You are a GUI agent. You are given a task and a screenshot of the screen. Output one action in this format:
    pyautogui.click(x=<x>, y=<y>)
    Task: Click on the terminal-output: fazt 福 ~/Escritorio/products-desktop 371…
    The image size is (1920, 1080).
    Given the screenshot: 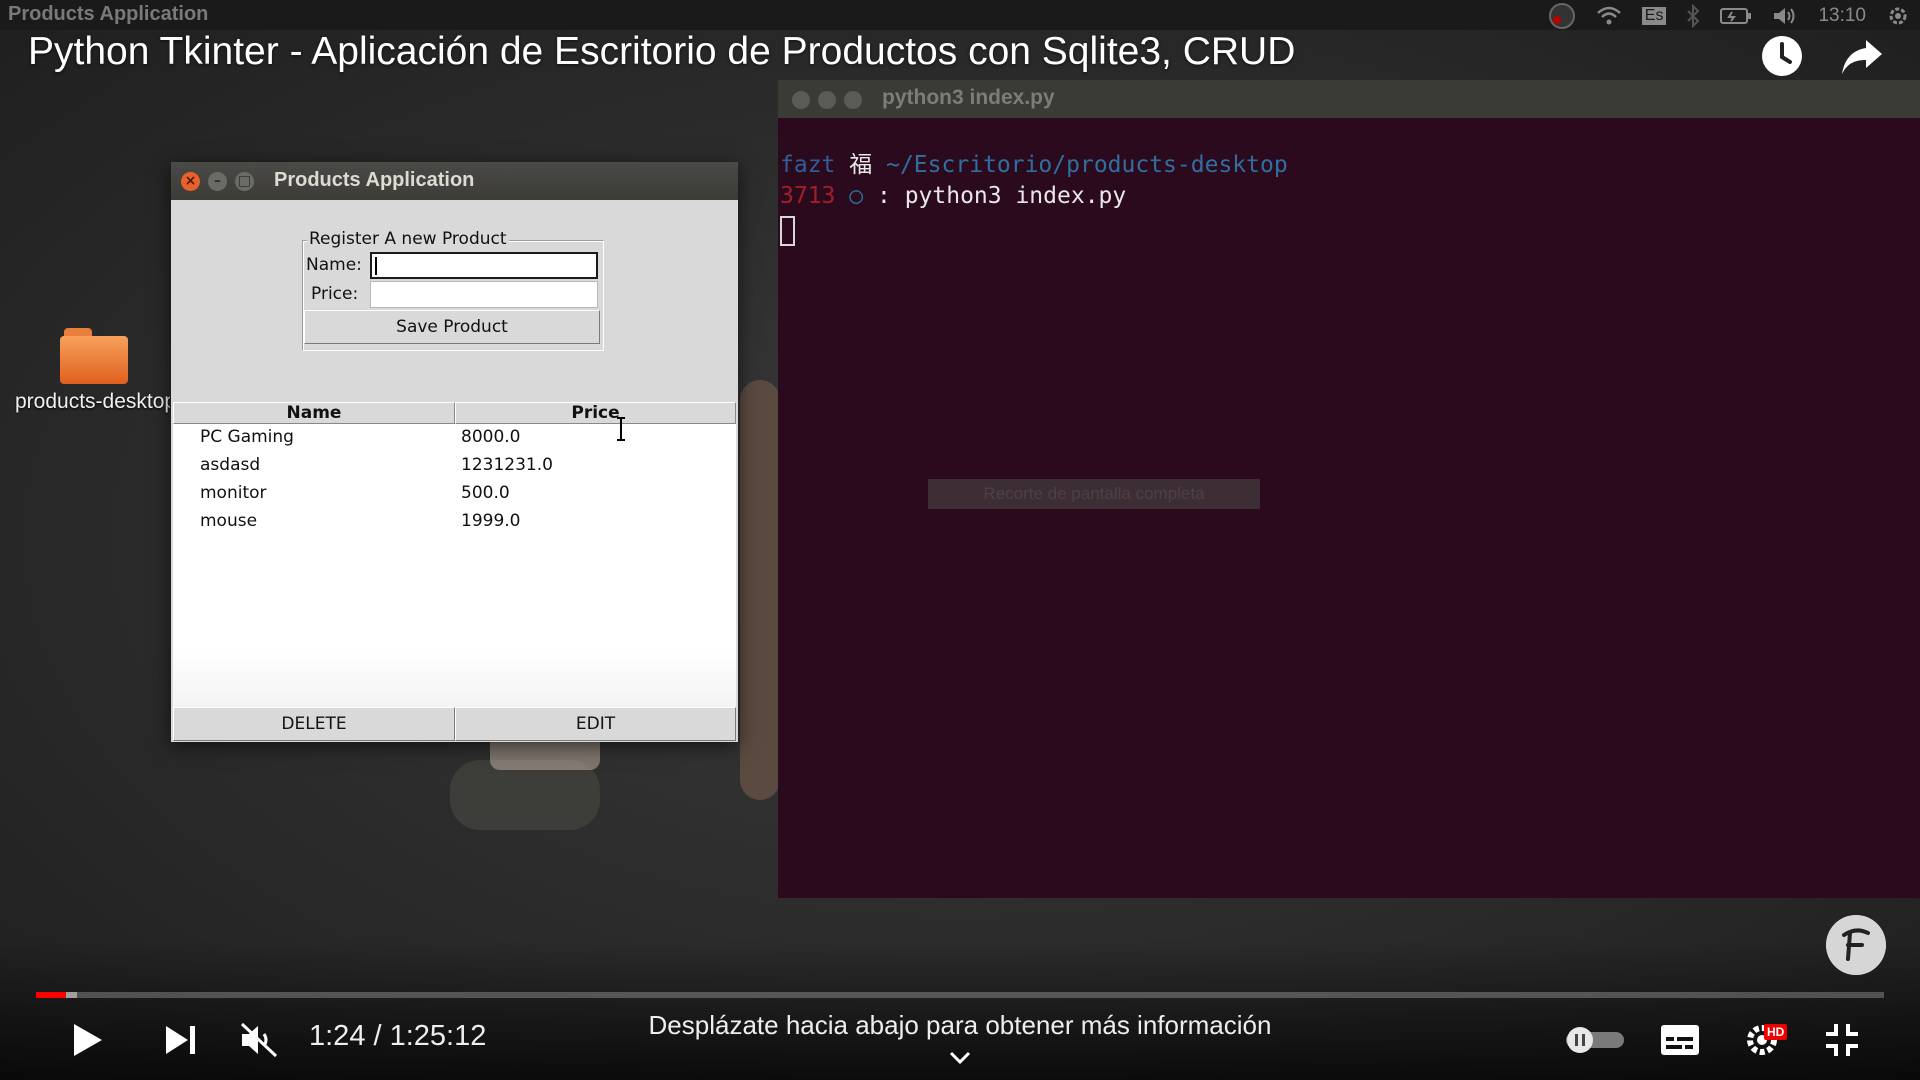 What is the action you would take?
    pyautogui.click(x=1034, y=202)
    